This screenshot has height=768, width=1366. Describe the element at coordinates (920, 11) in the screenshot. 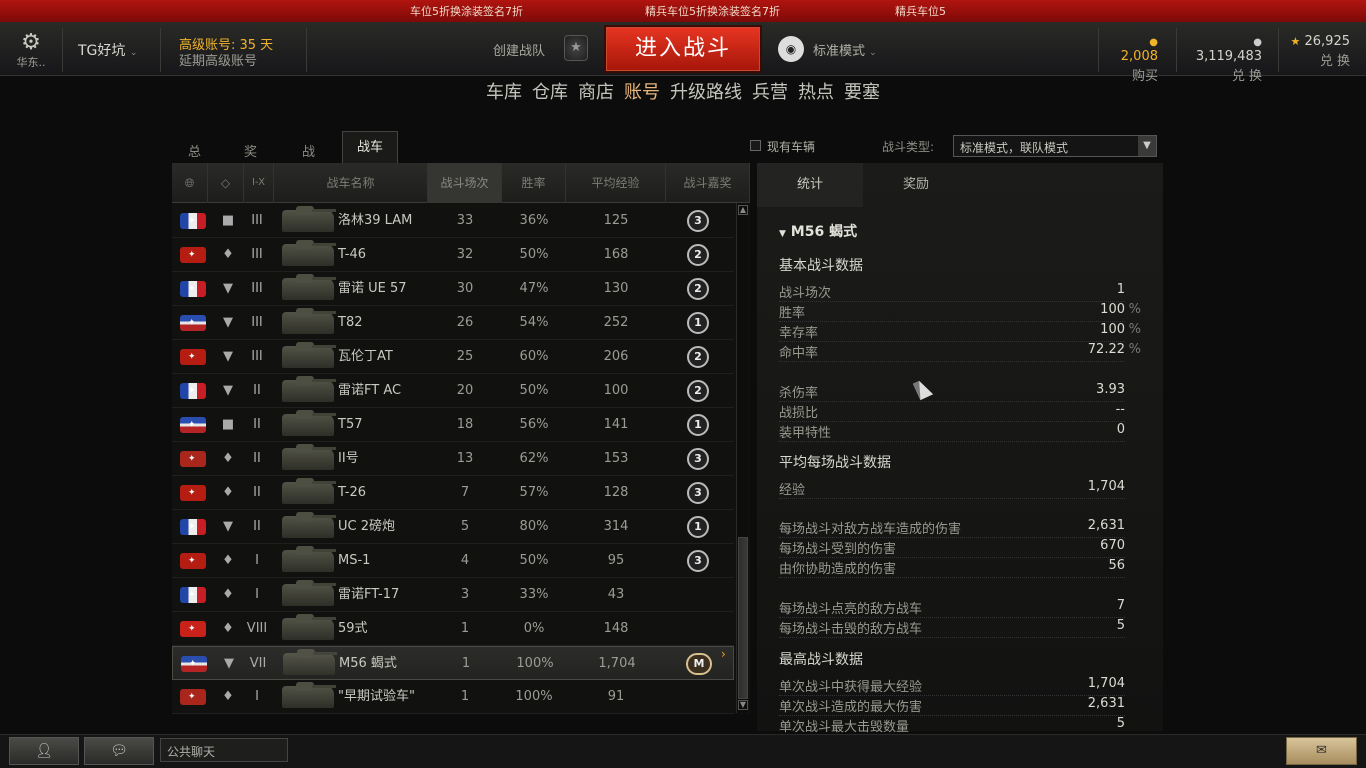

I see `ticker-item-3: 精兵车位5` at that location.